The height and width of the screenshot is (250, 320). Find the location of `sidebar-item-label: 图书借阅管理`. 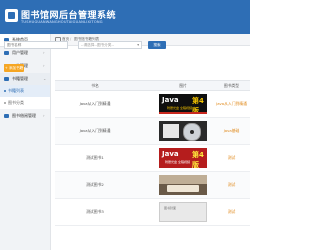

sidebar-item-label: 图书借阅管理 is located at coordinates (24, 115).